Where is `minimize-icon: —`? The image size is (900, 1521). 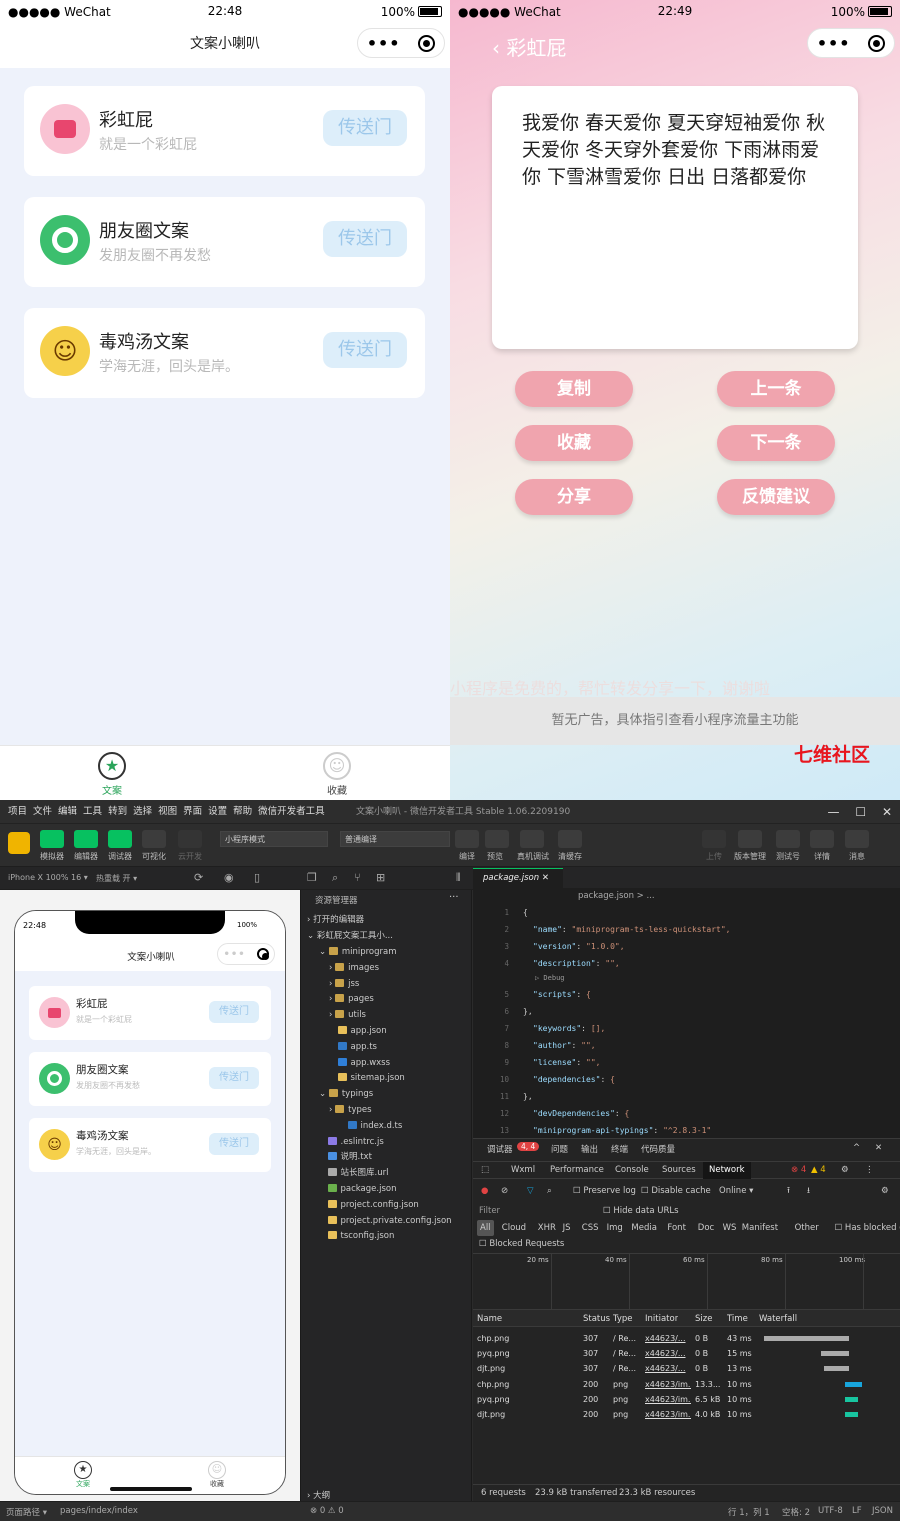
minimize-icon: — is located at coordinates (834, 812).